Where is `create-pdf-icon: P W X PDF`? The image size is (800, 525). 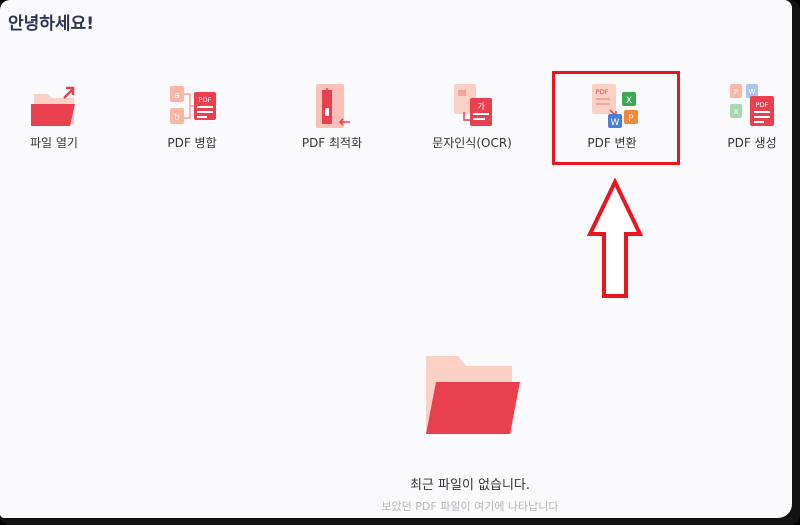 create-pdf-icon: P W X PDF is located at coordinates (752, 105).